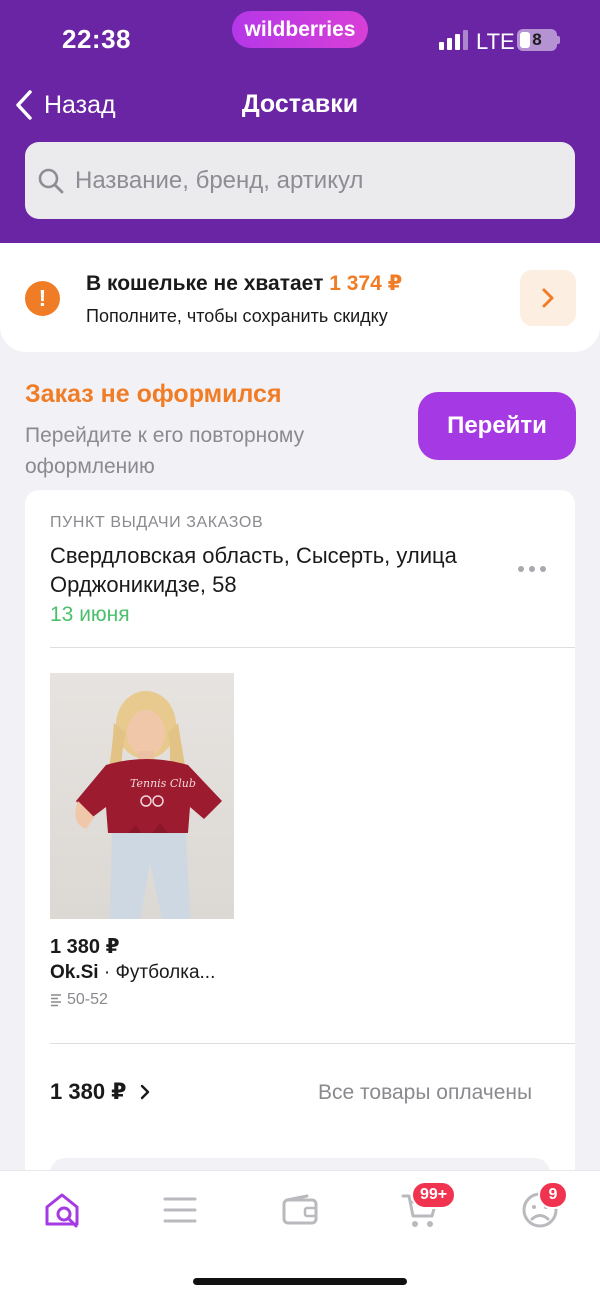  Describe the element at coordinates (315, 180) in the screenshot. I see `search-input` at that location.